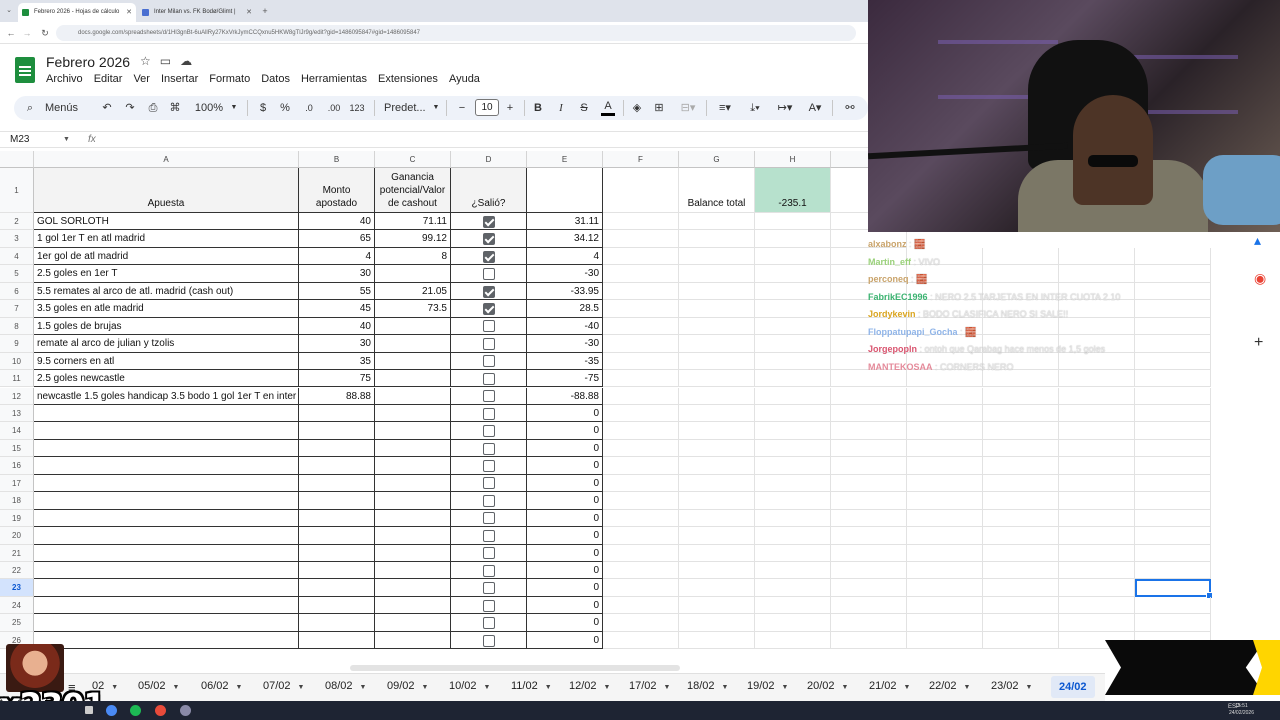 The height and width of the screenshot is (720, 1280). Describe the element at coordinates (1258, 343) in the screenshot. I see `add-addon-icon: +` at that location.